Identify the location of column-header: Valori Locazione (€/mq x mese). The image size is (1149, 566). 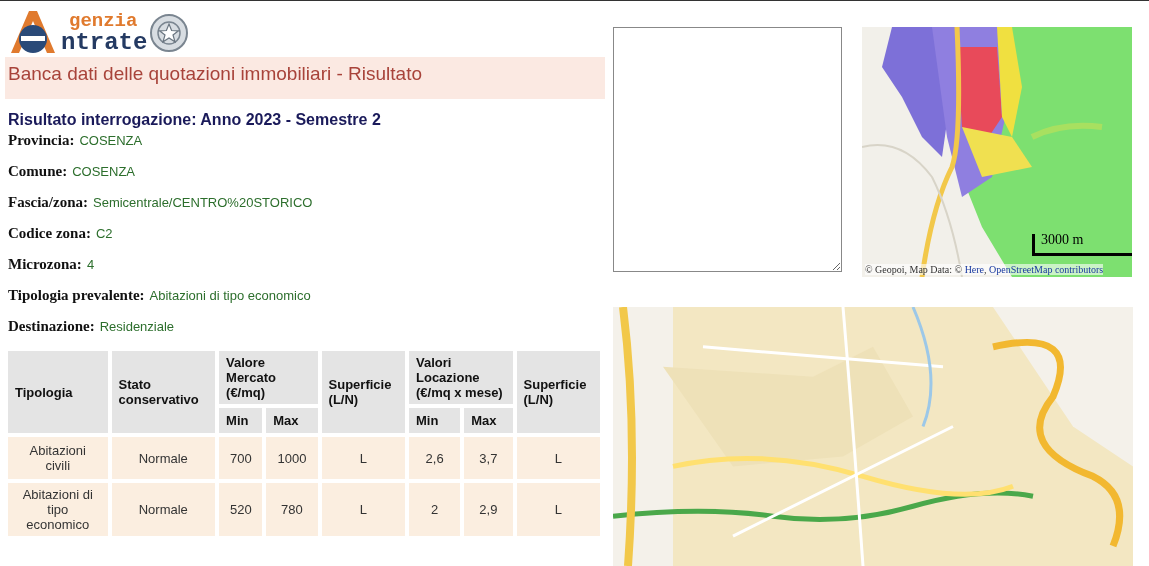
(461, 377).